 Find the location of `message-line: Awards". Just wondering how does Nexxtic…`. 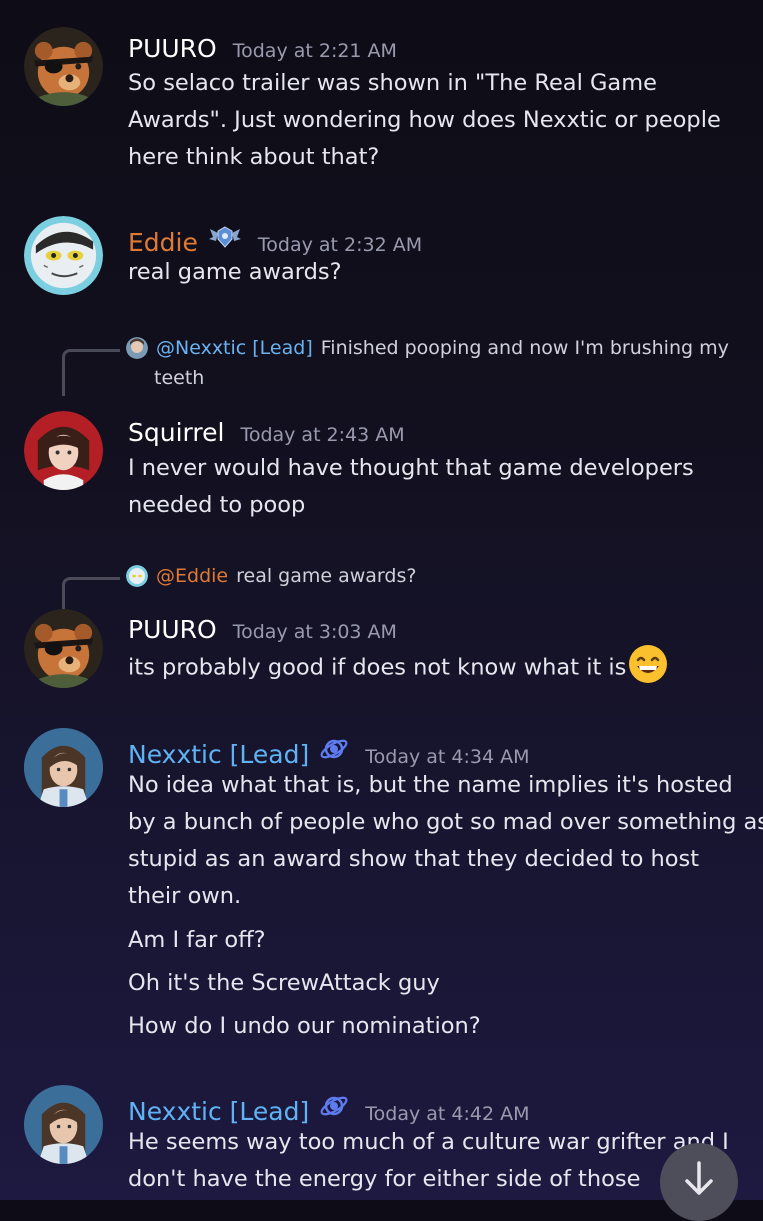

message-line: Awards". Just wondering how does Nexxtic… is located at coordinates (424, 120).